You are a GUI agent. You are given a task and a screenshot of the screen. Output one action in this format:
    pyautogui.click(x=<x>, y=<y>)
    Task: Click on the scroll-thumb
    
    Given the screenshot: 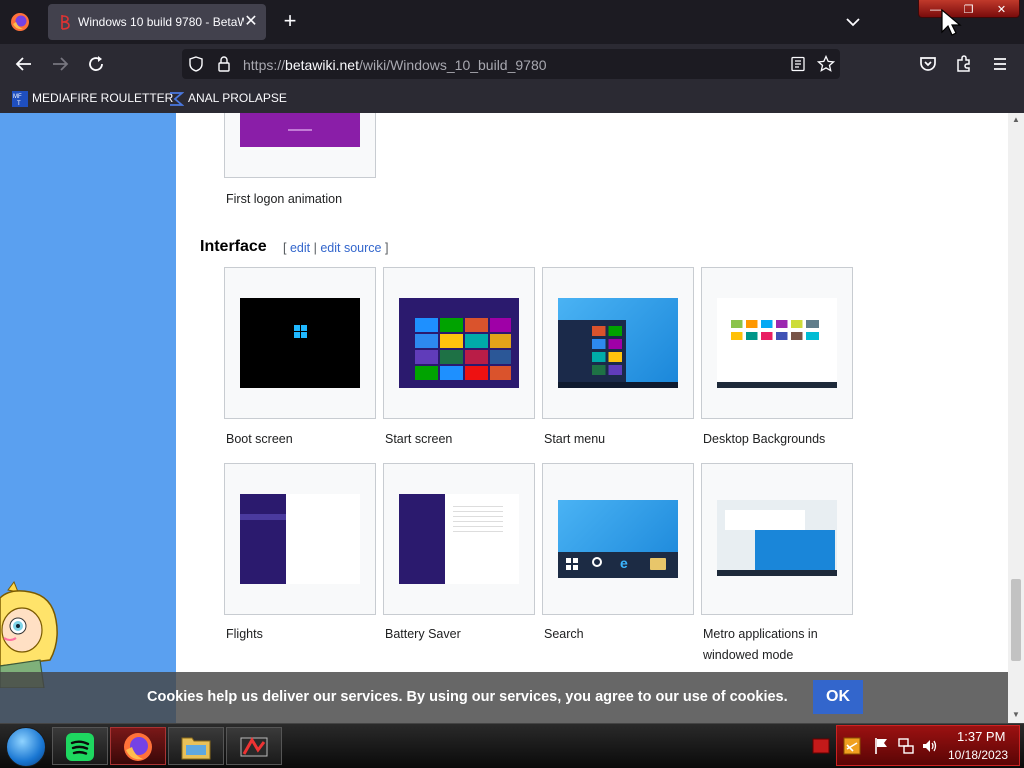 What is the action you would take?
    pyautogui.click(x=1016, y=620)
    